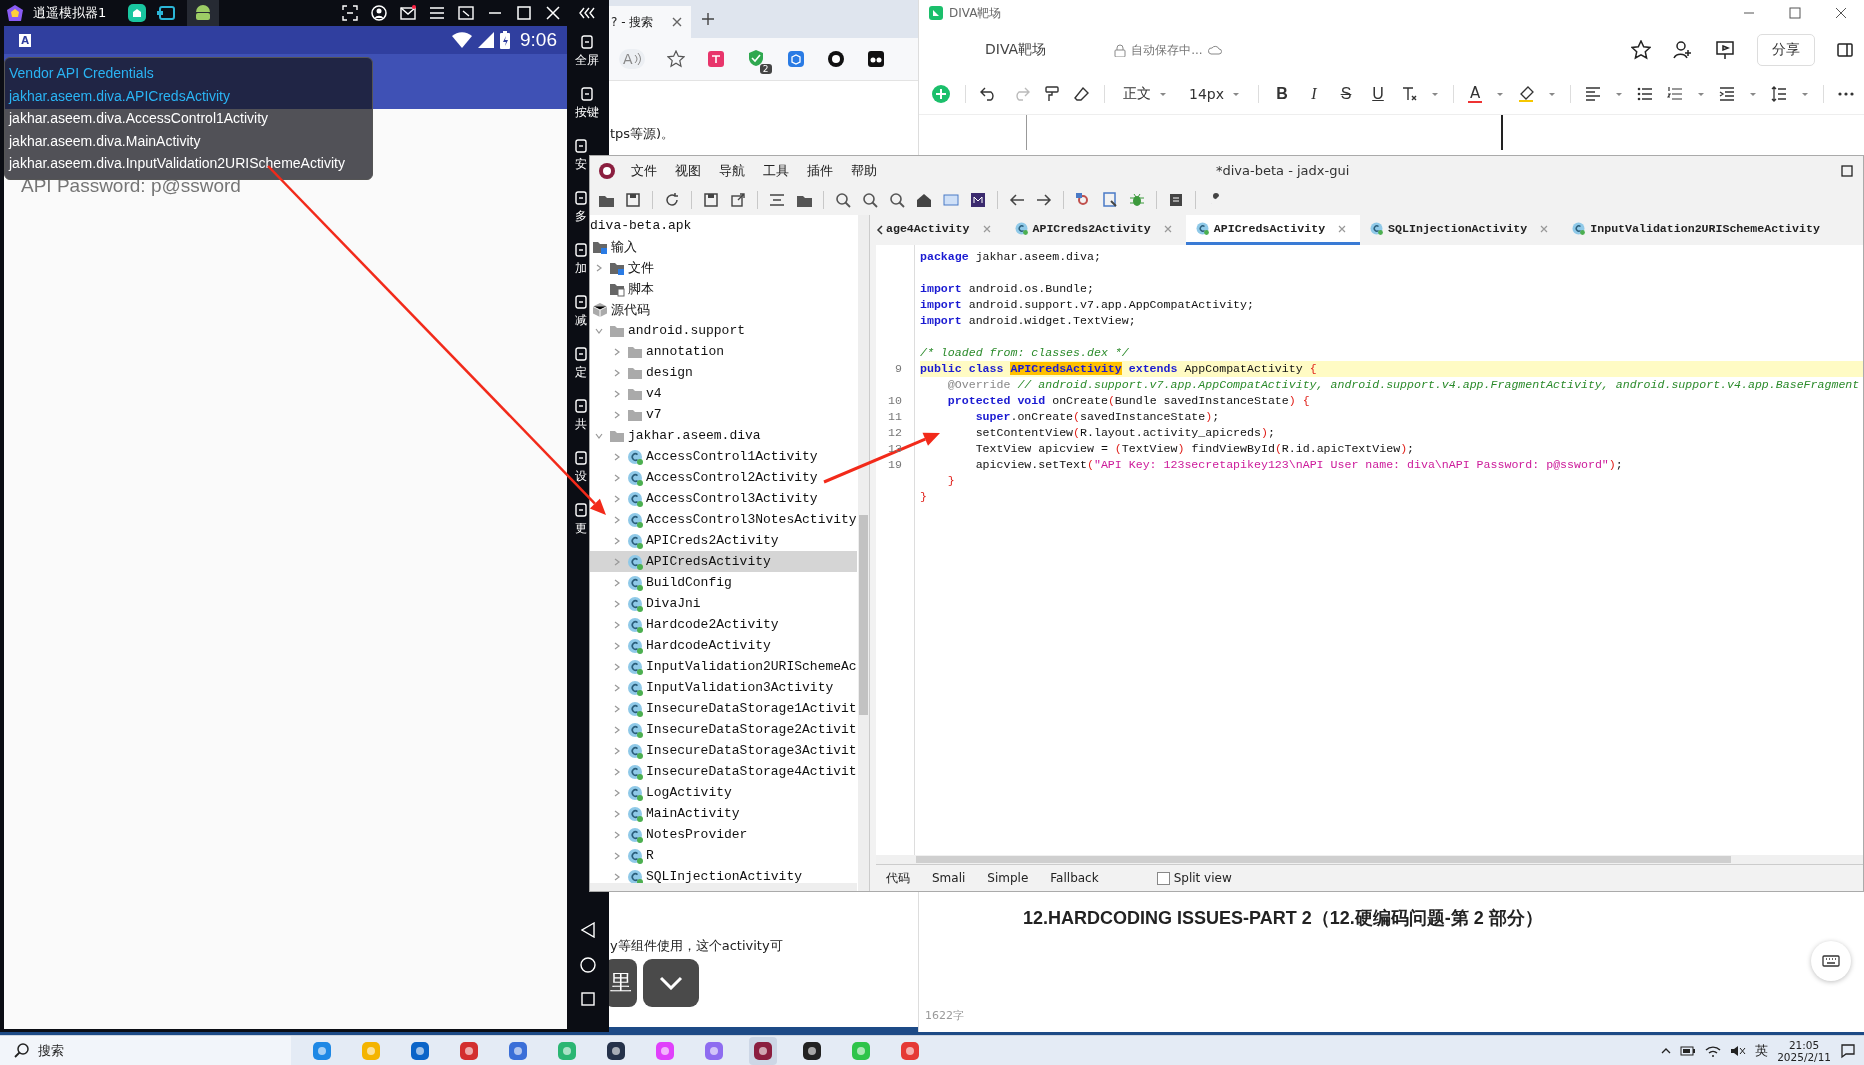 Image resolution: width=1864 pixels, height=1065 pixels. What do you see at coordinates (1786, 50) in the screenshot?
I see `share-button: 分享` at bounding box center [1786, 50].